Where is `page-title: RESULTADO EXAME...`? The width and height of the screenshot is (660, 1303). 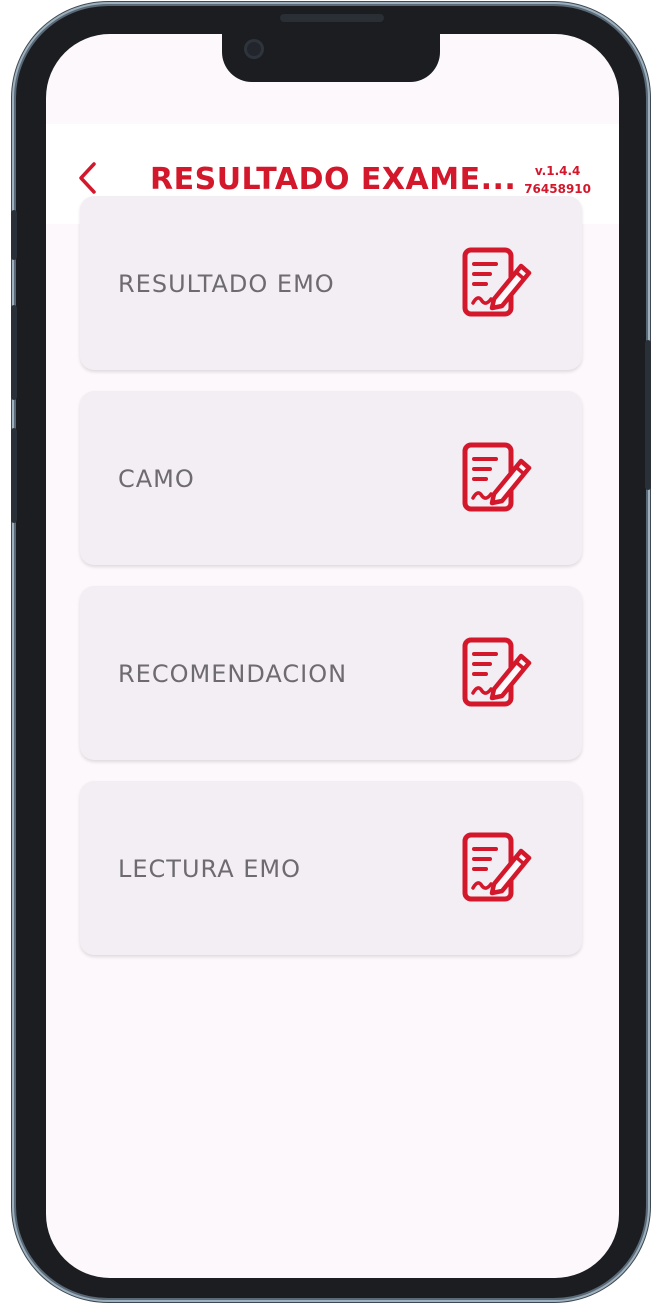 page-title: RESULTADO EXAME... is located at coordinates (333, 179).